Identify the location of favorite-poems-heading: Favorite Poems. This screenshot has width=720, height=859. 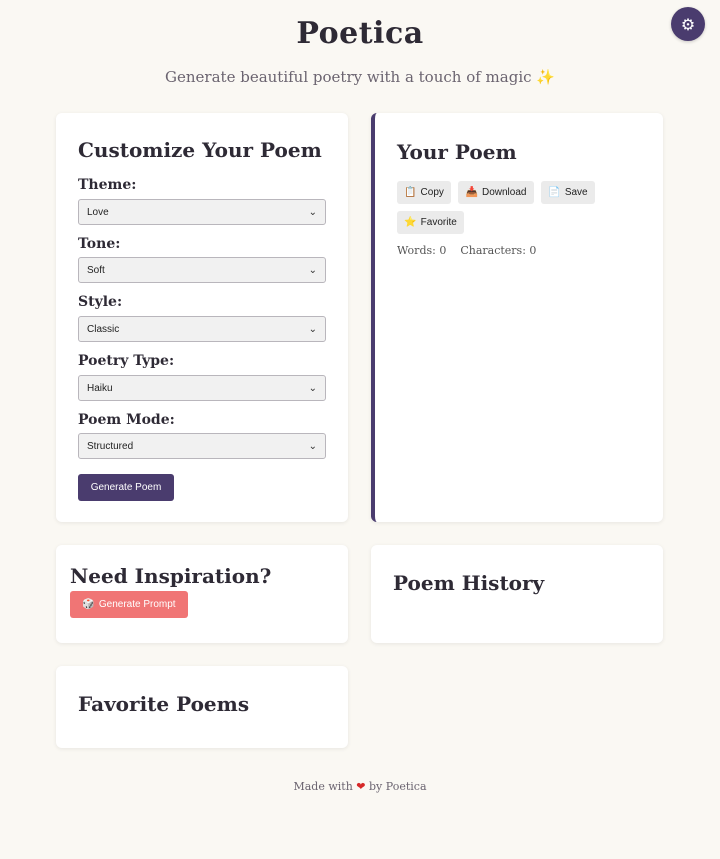
(164, 704).